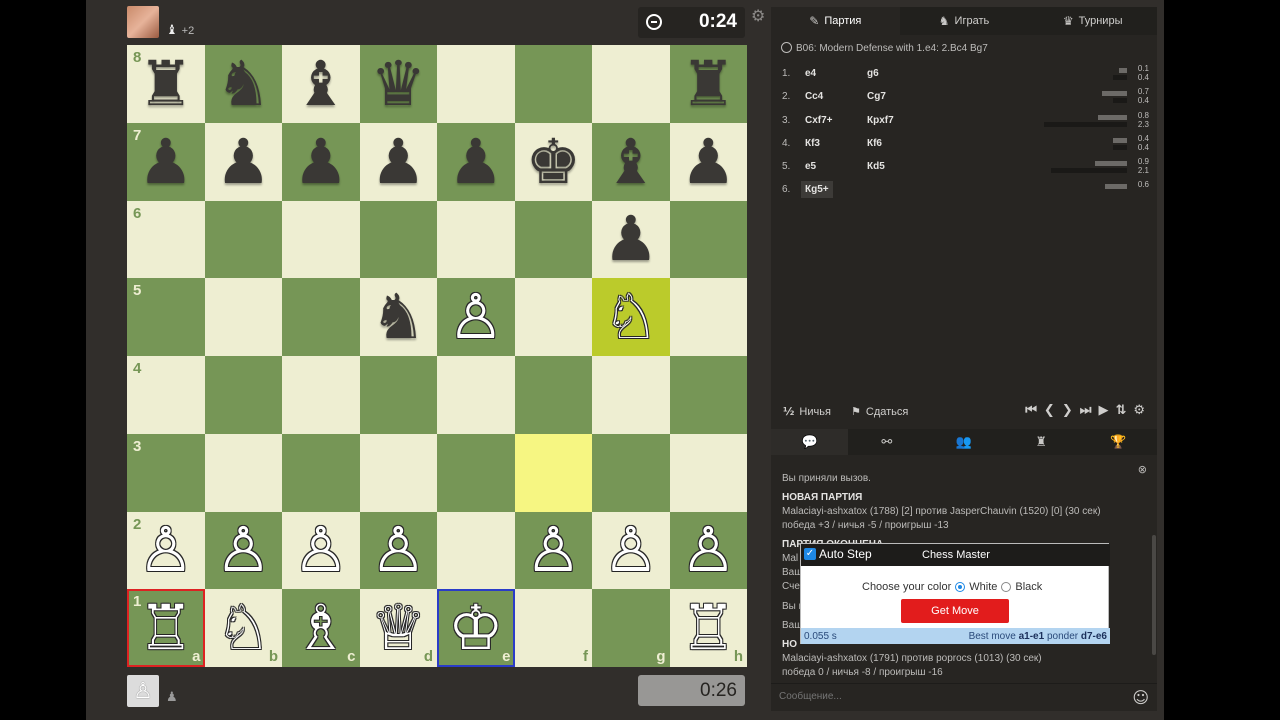 Image resolution: width=1280 pixels, height=720 pixels. Describe the element at coordinates (243, 83) in the screenshot. I see `piece-b8: ♞` at that location.